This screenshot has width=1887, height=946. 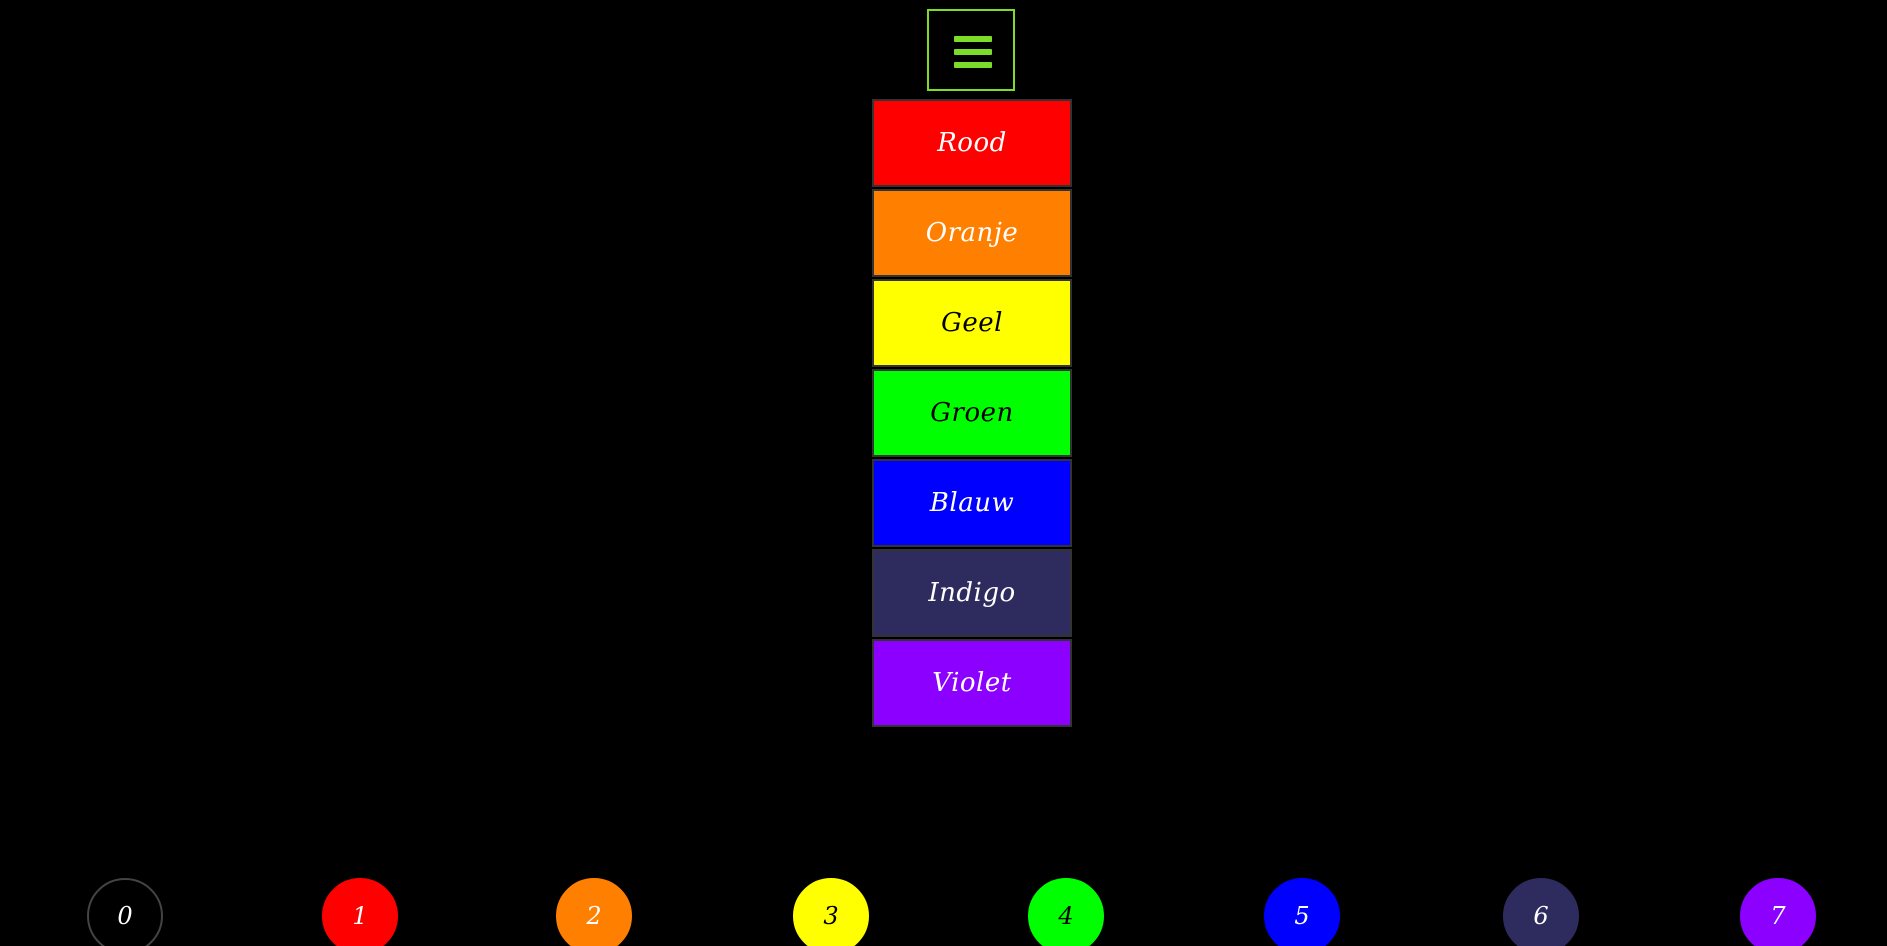 I want to click on number-circle-5: 5, so click(x=1302, y=912).